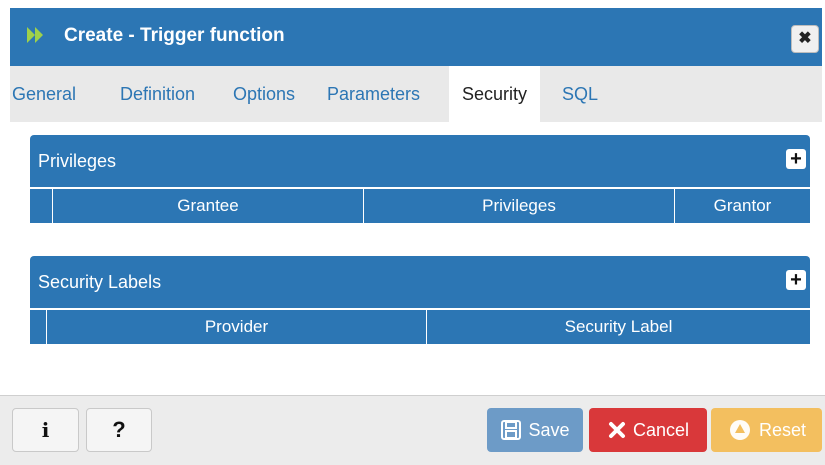 Image resolution: width=825 pixels, height=465 pixels. I want to click on privileges-column-header: Grantee Privileges Grantor, so click(420, 205).